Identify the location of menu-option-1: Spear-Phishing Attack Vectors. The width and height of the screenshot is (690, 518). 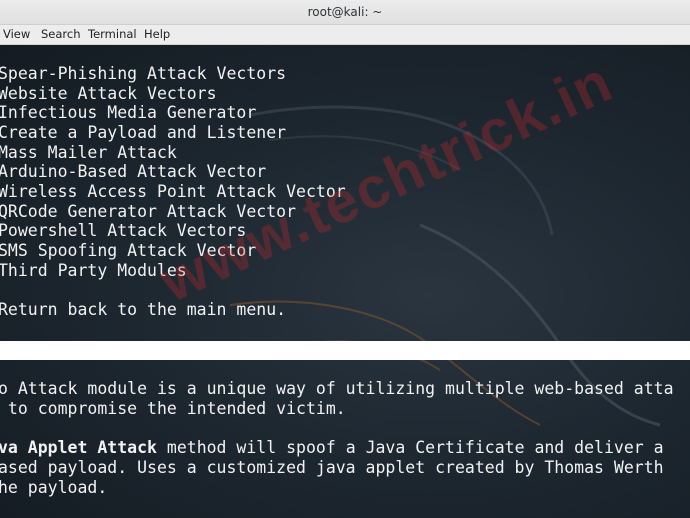
(143, 73).